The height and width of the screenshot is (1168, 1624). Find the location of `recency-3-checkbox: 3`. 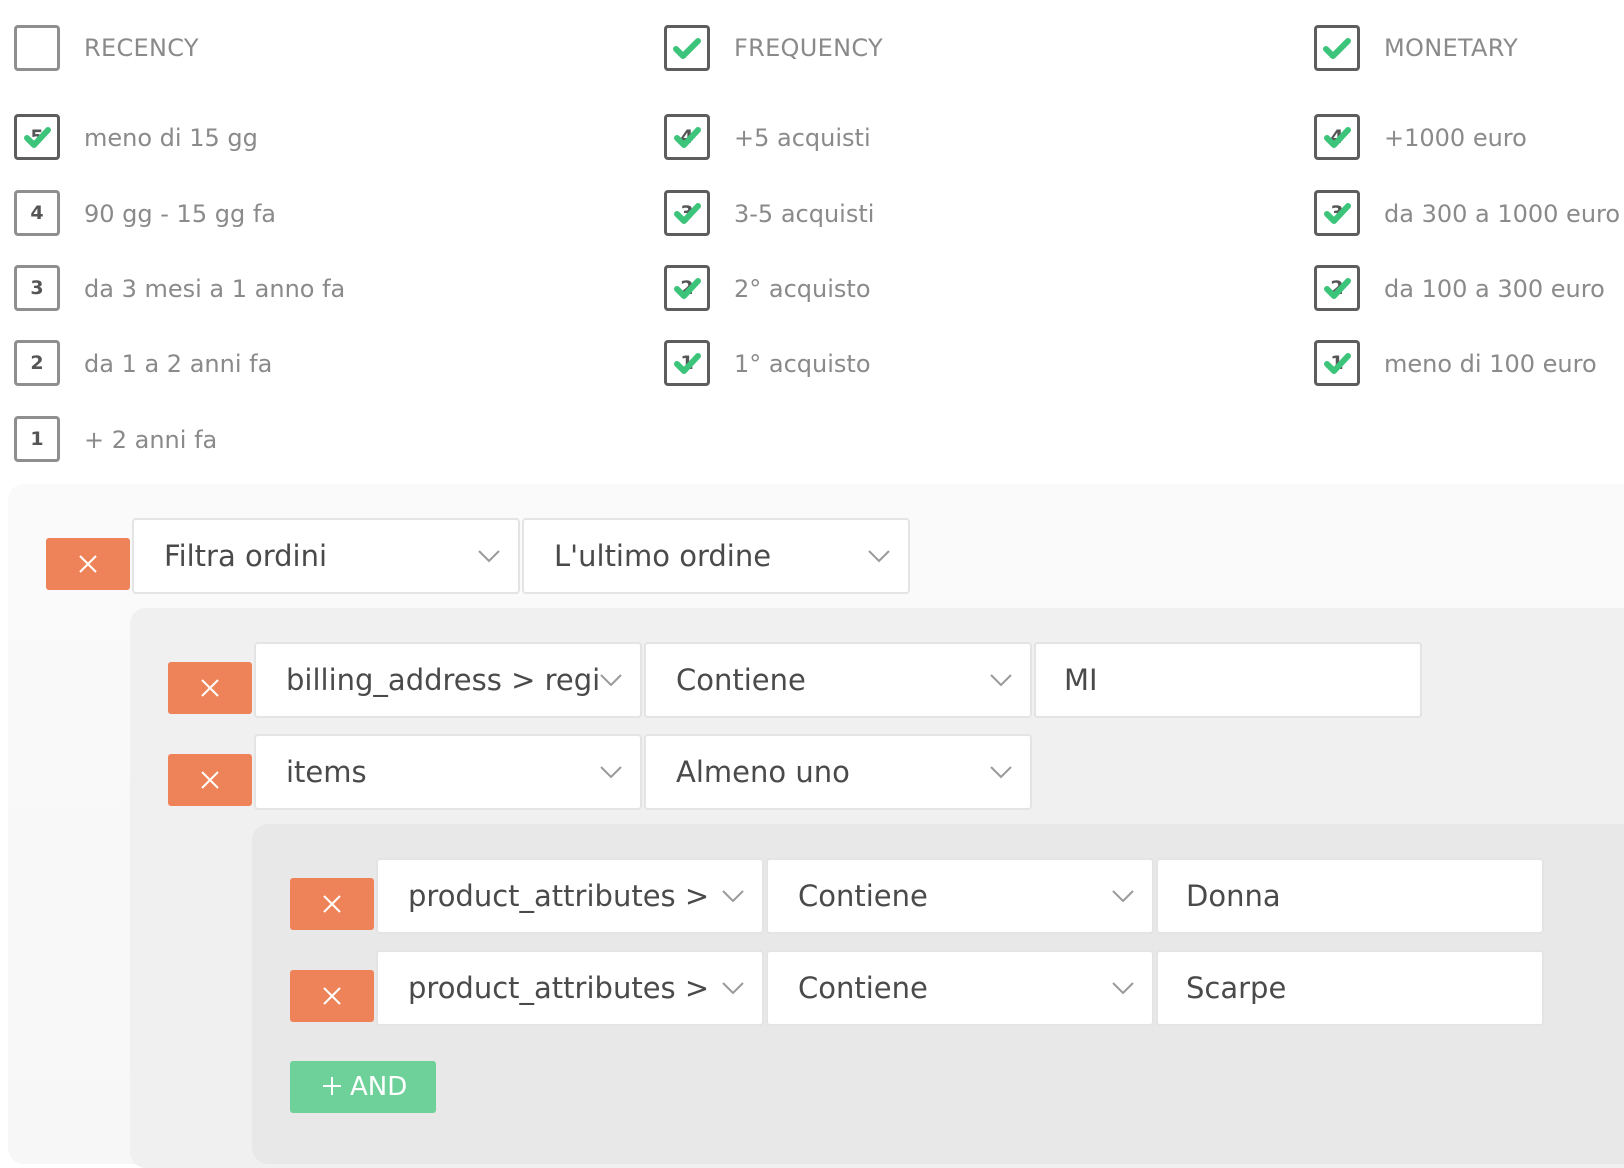

recency-3-checkbox: 3 is located at coordinates (37, 288).